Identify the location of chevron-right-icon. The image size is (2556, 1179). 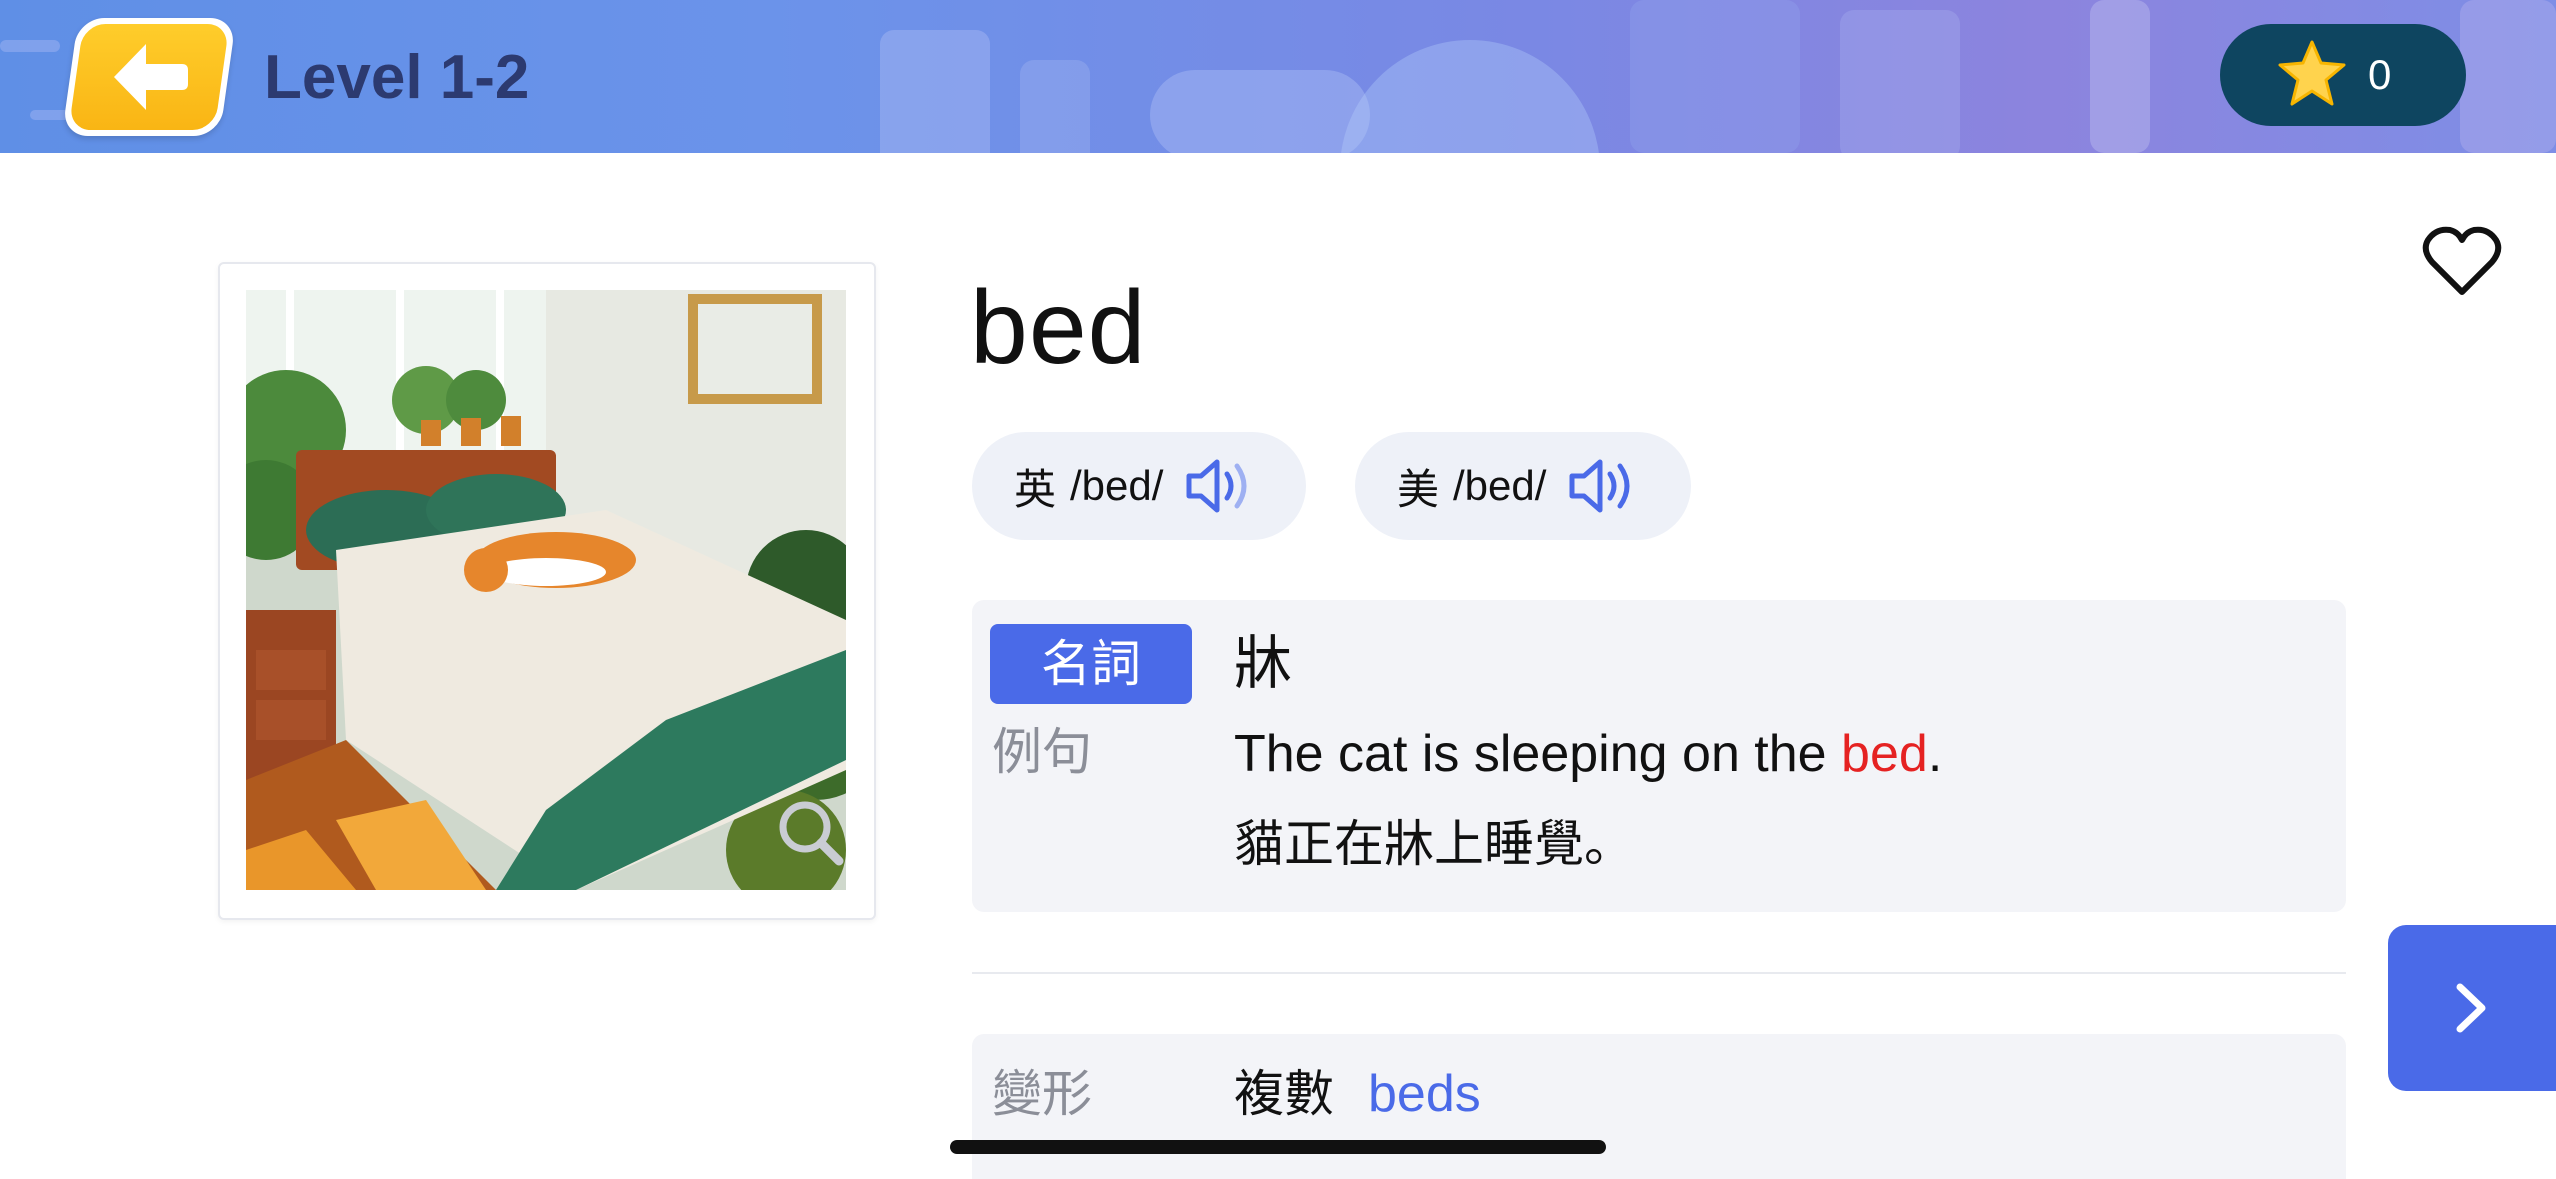
(2471, 1008).